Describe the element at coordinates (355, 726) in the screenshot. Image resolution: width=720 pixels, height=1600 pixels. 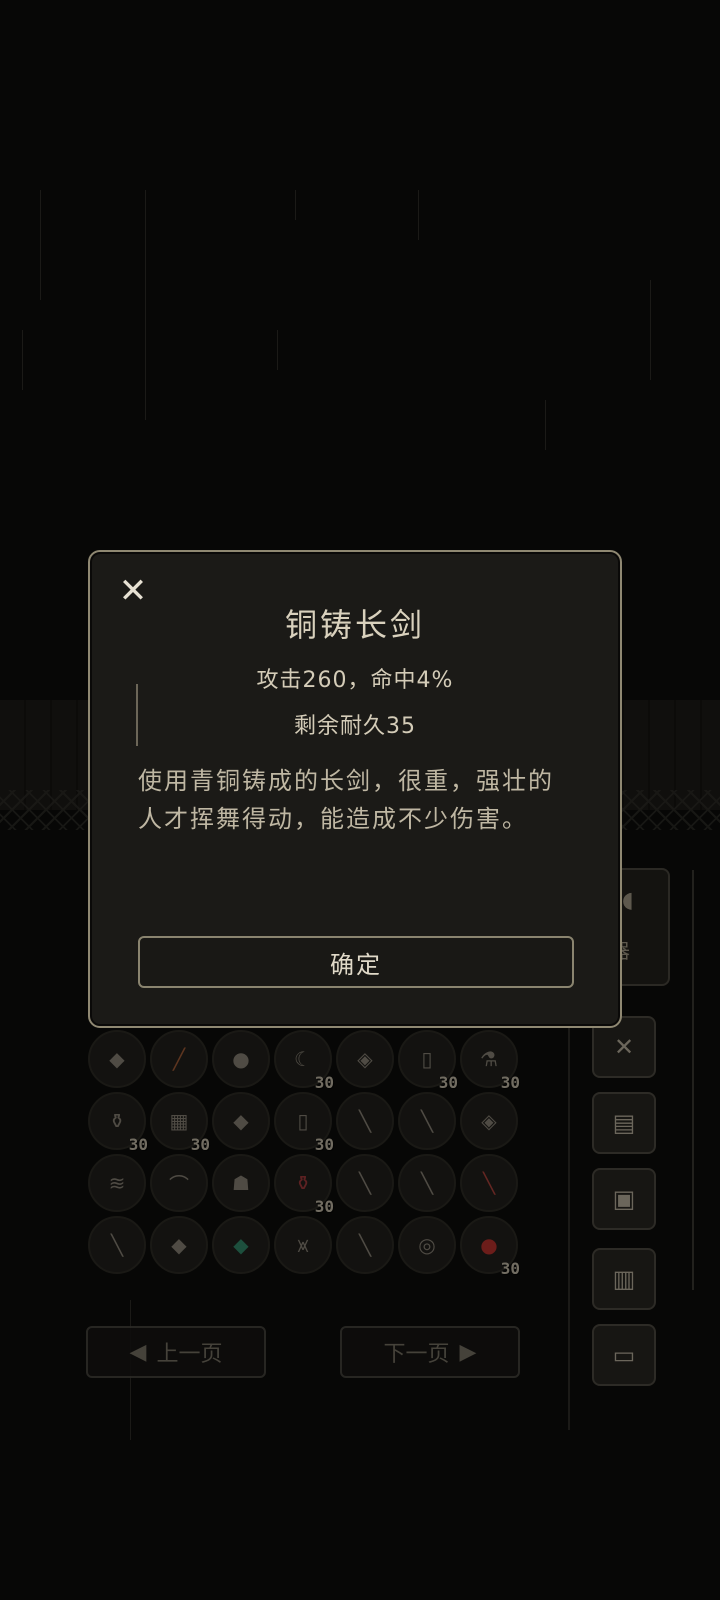
I see `item-durability: 剩余耐久35` at that location.